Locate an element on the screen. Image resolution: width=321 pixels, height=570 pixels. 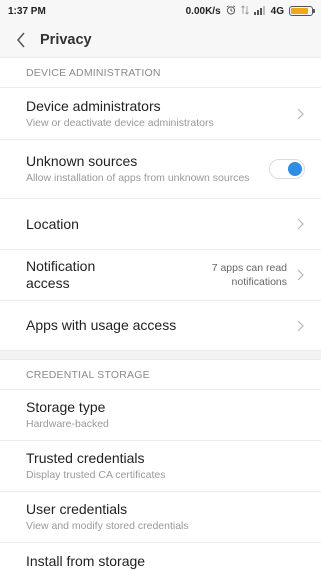
usage-access-item: Apps with usage access is located at coordinates (160, 326).